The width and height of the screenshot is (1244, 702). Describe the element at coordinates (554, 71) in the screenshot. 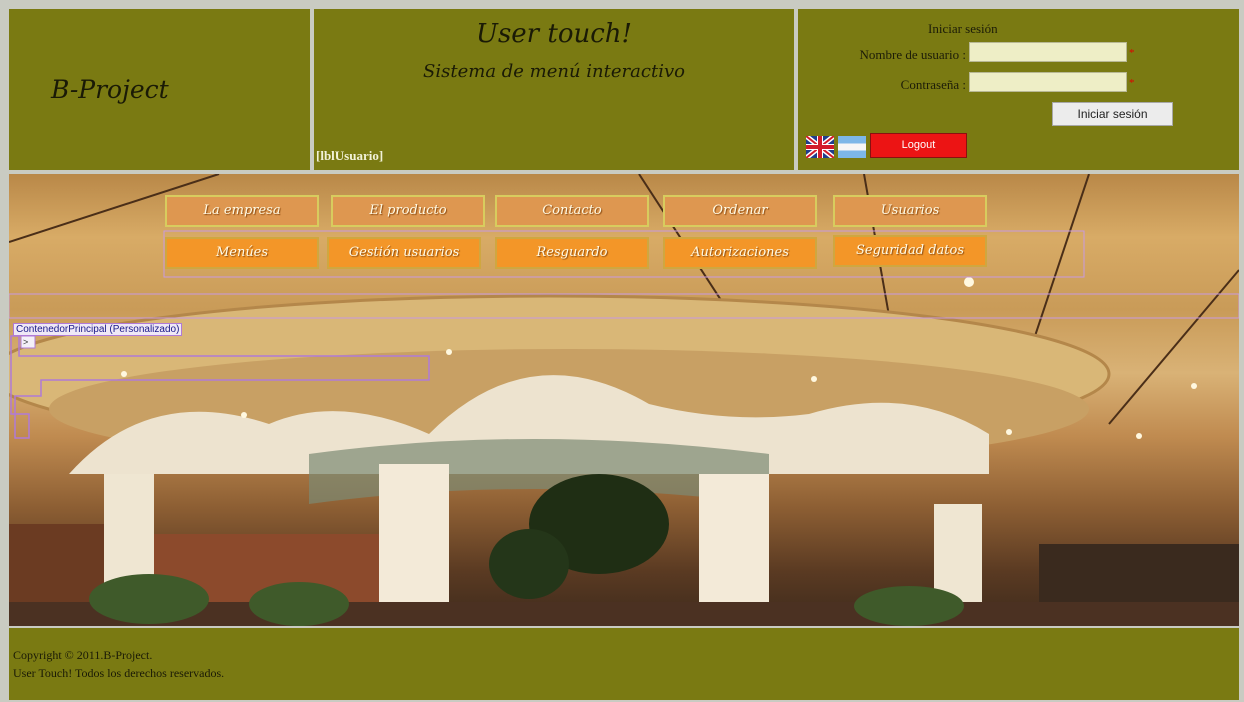

I see `app-subtitle: Sistema de menú interactivo` at that location.